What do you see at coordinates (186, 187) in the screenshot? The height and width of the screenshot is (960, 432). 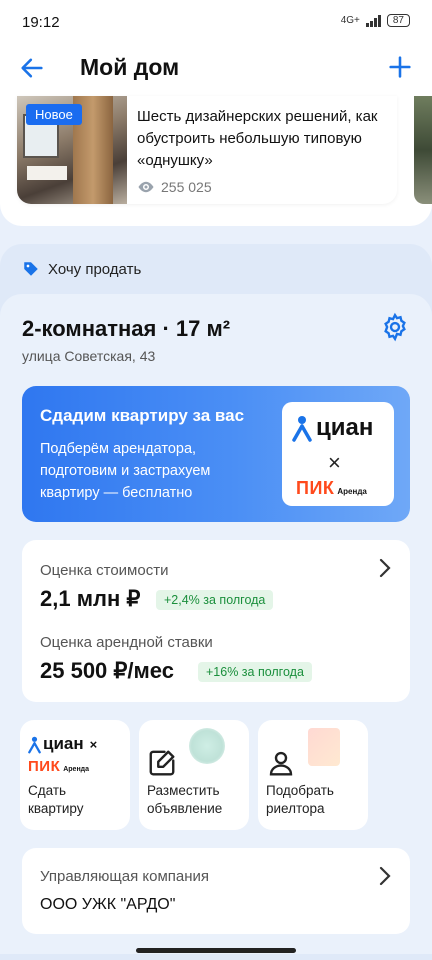 I see `views-count: 255 025` at bounding box center [186, 187].